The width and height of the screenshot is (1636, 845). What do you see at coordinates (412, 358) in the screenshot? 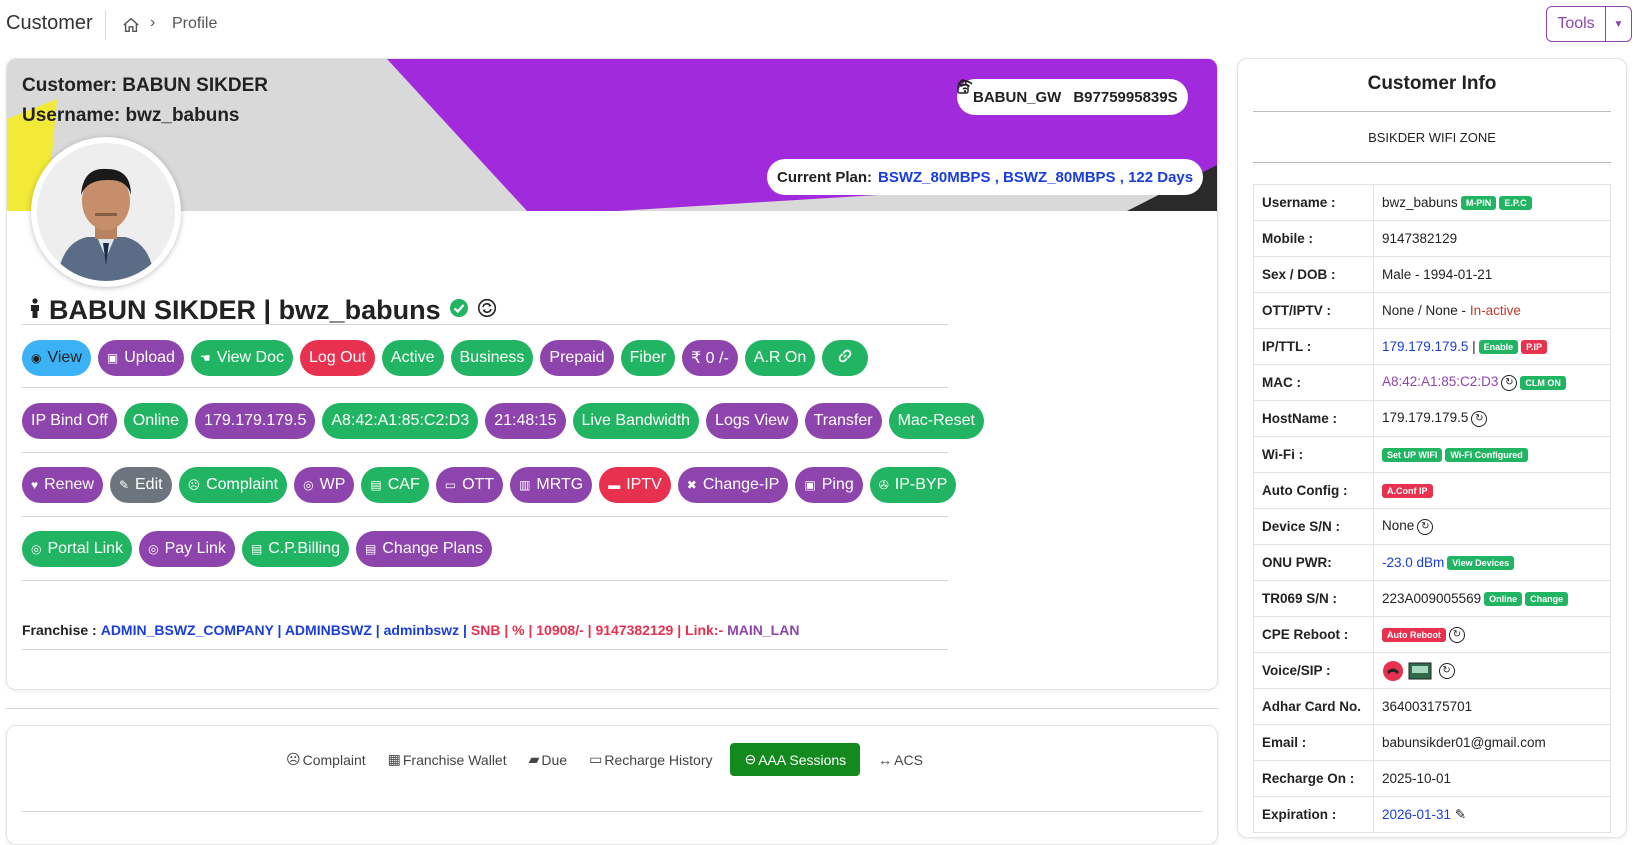
I see `active-button: Active` at bounding box center [412, 358].